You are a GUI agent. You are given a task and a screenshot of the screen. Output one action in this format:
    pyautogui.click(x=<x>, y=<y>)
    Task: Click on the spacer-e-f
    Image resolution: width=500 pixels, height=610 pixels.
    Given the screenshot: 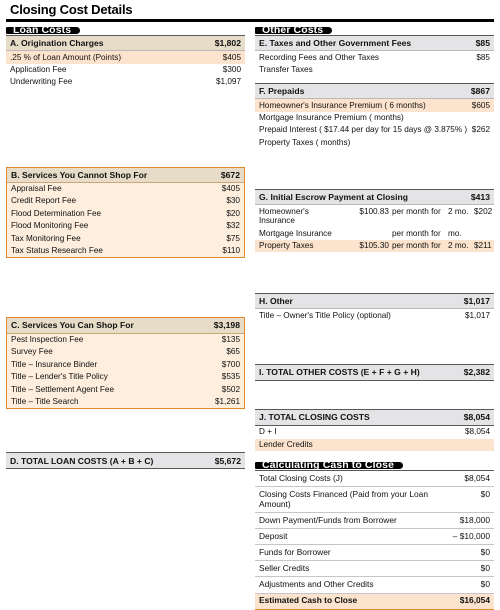 What is the action you would take?
    pyautogui.click(x=374, y=79)
    